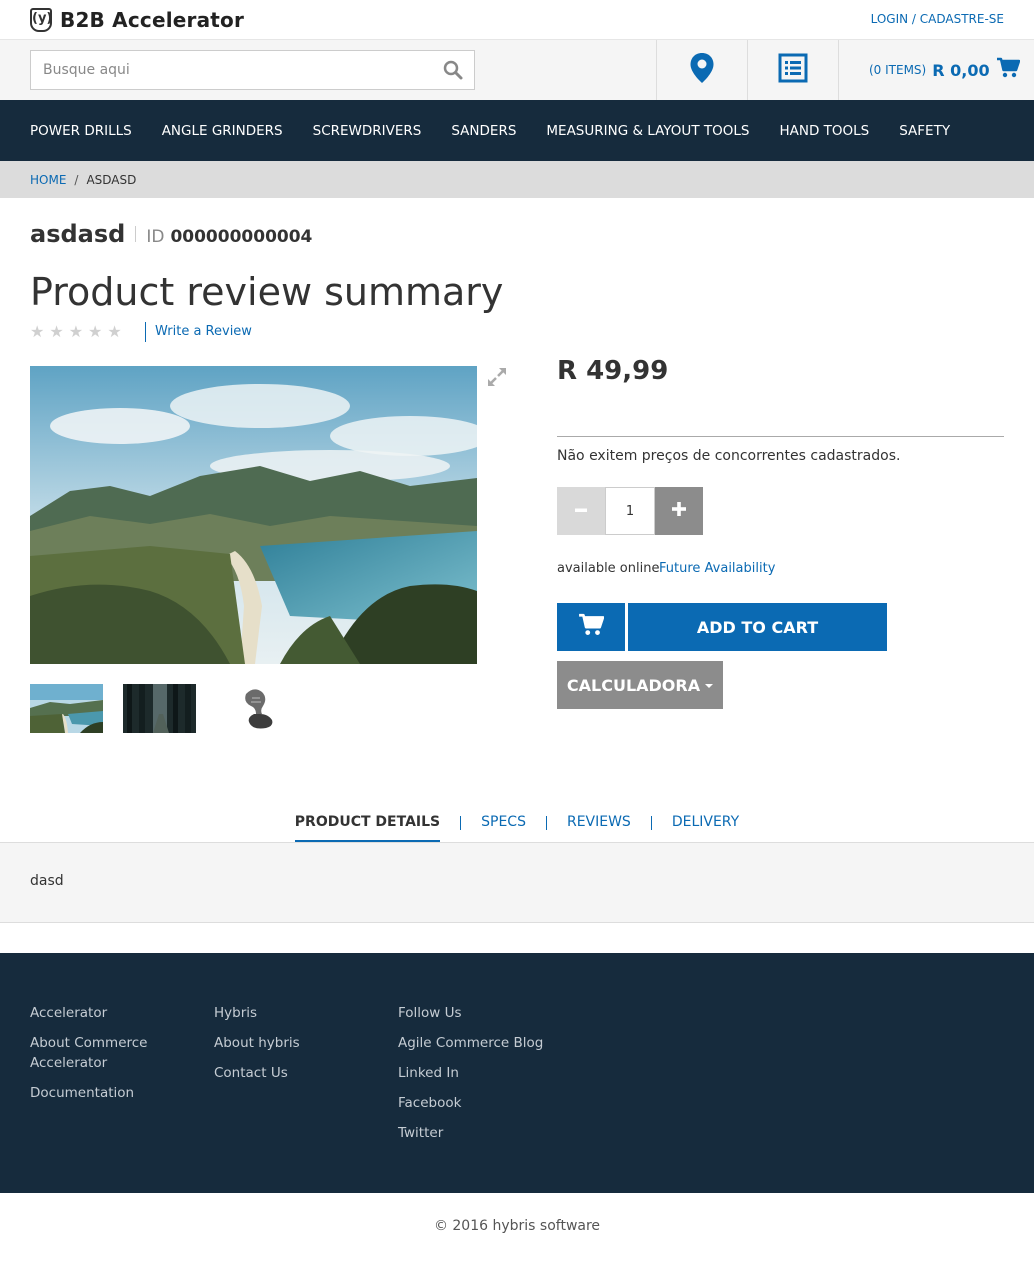  What do you see at coordinates (241, 237) in the screenshot?
I see `product-id-value: 000000000004` at bounding box center [241, 237].